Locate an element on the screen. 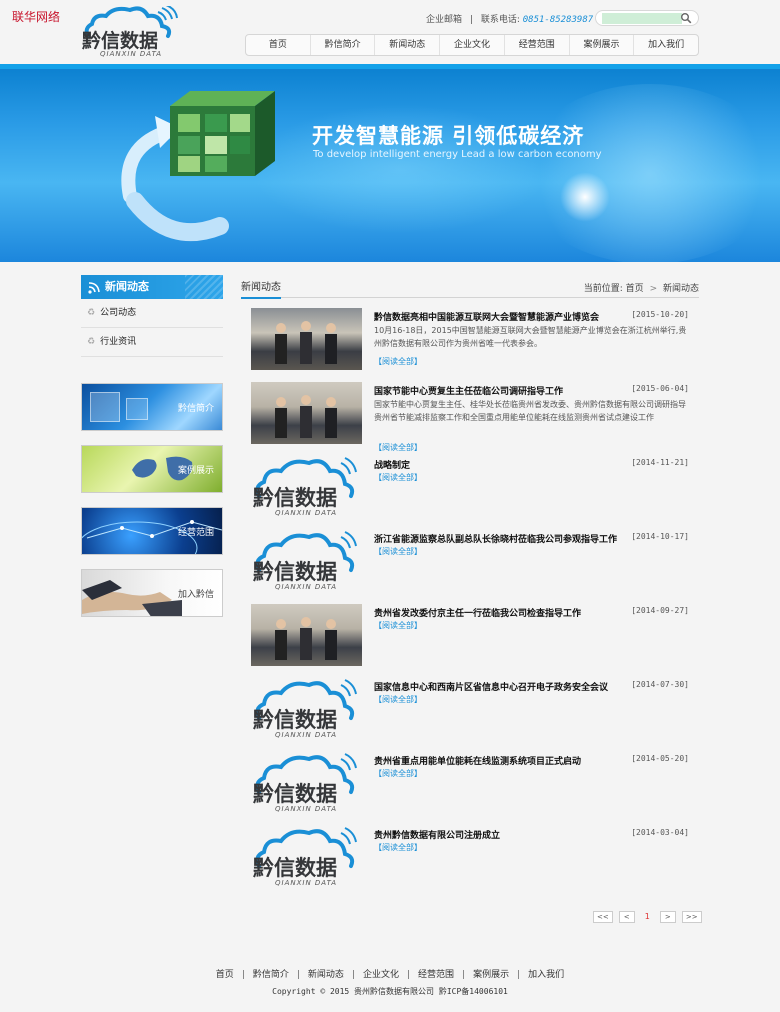 This screenshot has height=1012, width=780. news-title: 国家节能中心贾复生主任莅临公司调研指导工作 is located at coordinates (468, 390).